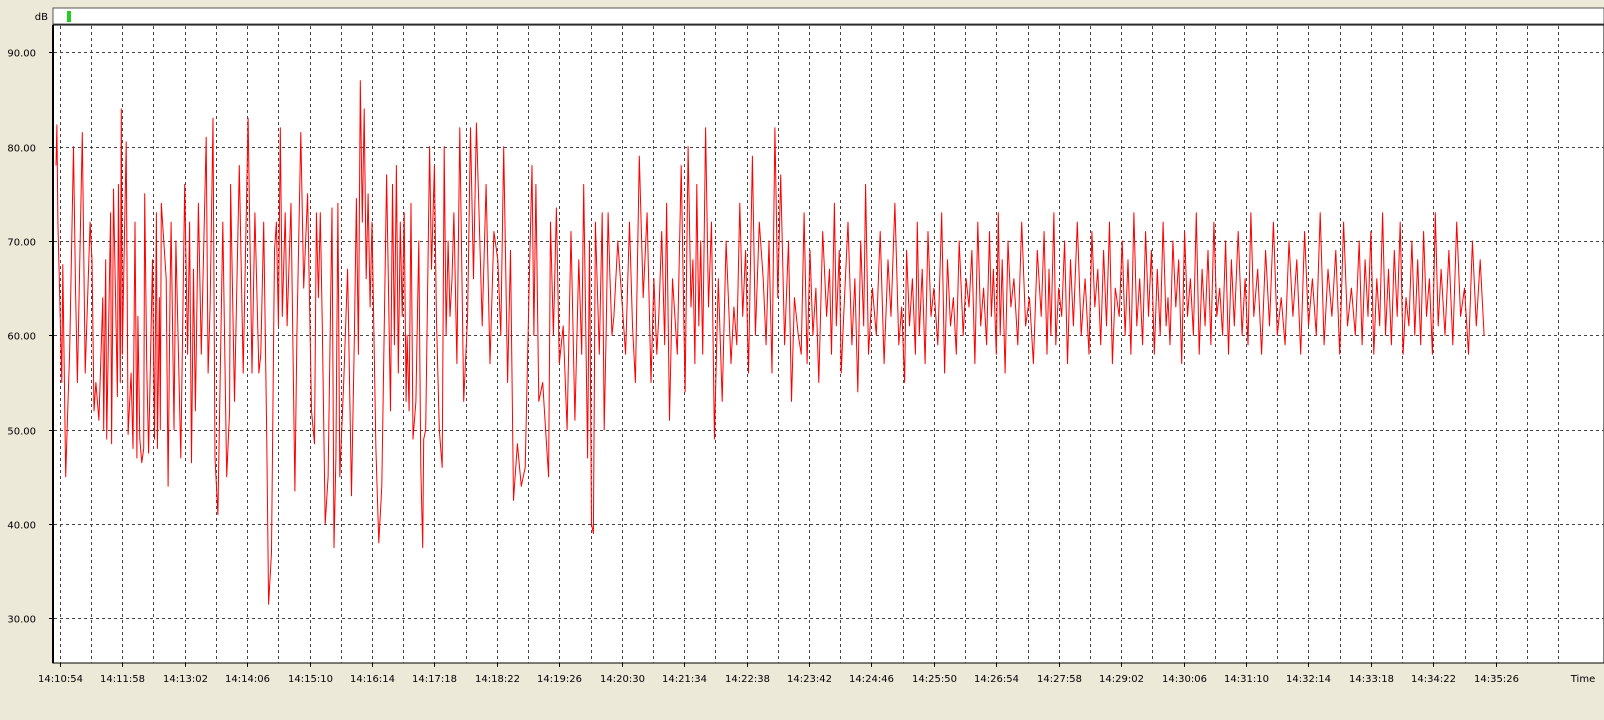 The image size is (1604, 720). Describe the element at coordinates (372, 679) in the screenshot. I see `x-tick-label: 14:16:14` at that location.